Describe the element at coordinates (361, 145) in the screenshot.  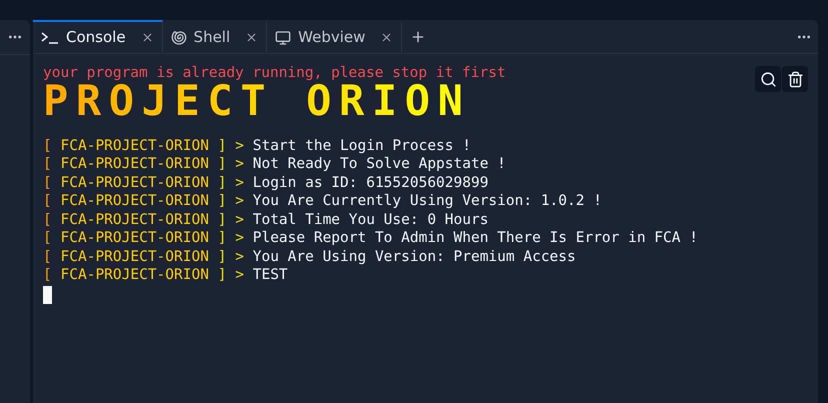
I see `log-message: Start the Login Process !` at that location.